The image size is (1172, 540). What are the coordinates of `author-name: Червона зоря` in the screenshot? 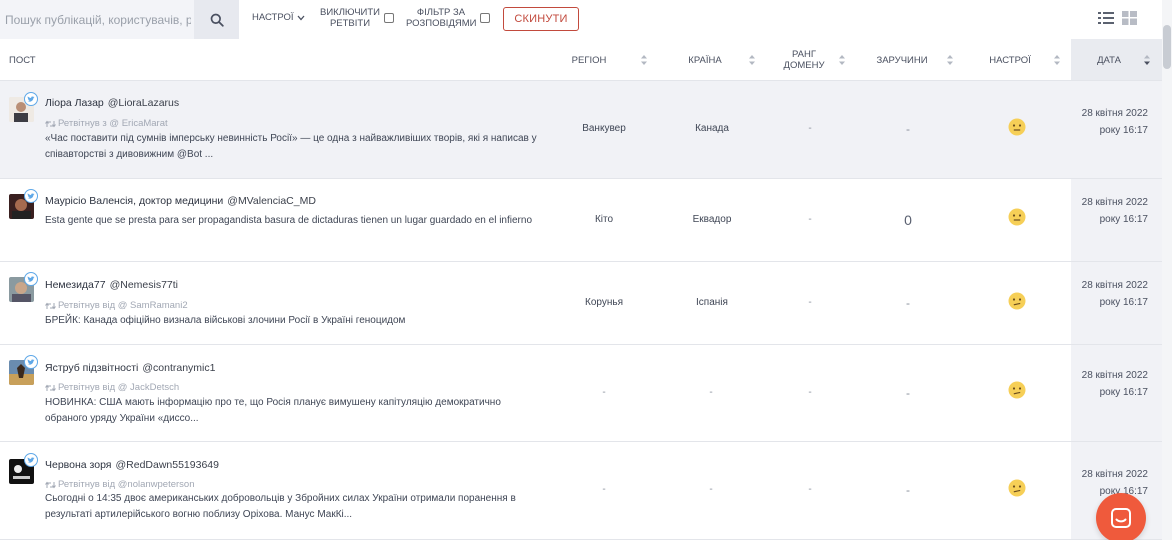 It's located at (78, 465).